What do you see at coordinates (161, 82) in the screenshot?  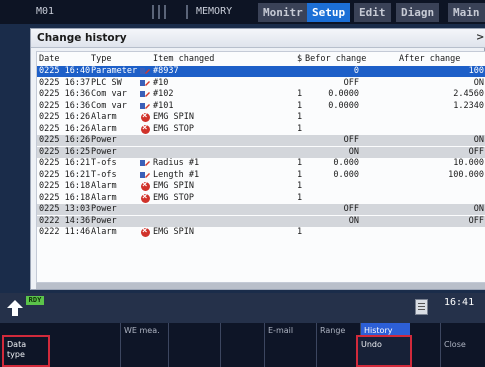 I see `row-item: #10` at bounding box center [161, 82].